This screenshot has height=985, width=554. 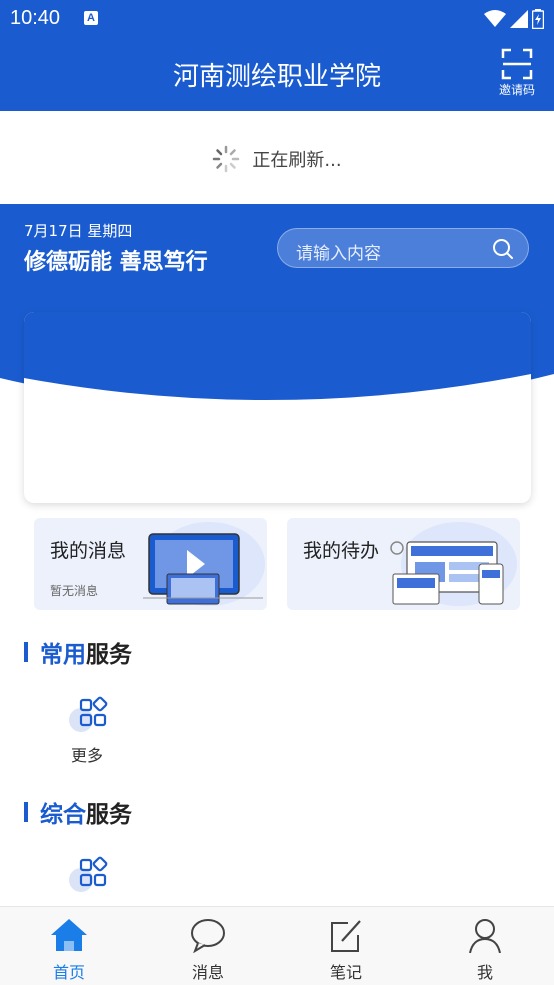 What do you see at coordinates (68, 972) in the screenshot?
I see `tab-home-label: 首页` at bounding box center [68, 972].